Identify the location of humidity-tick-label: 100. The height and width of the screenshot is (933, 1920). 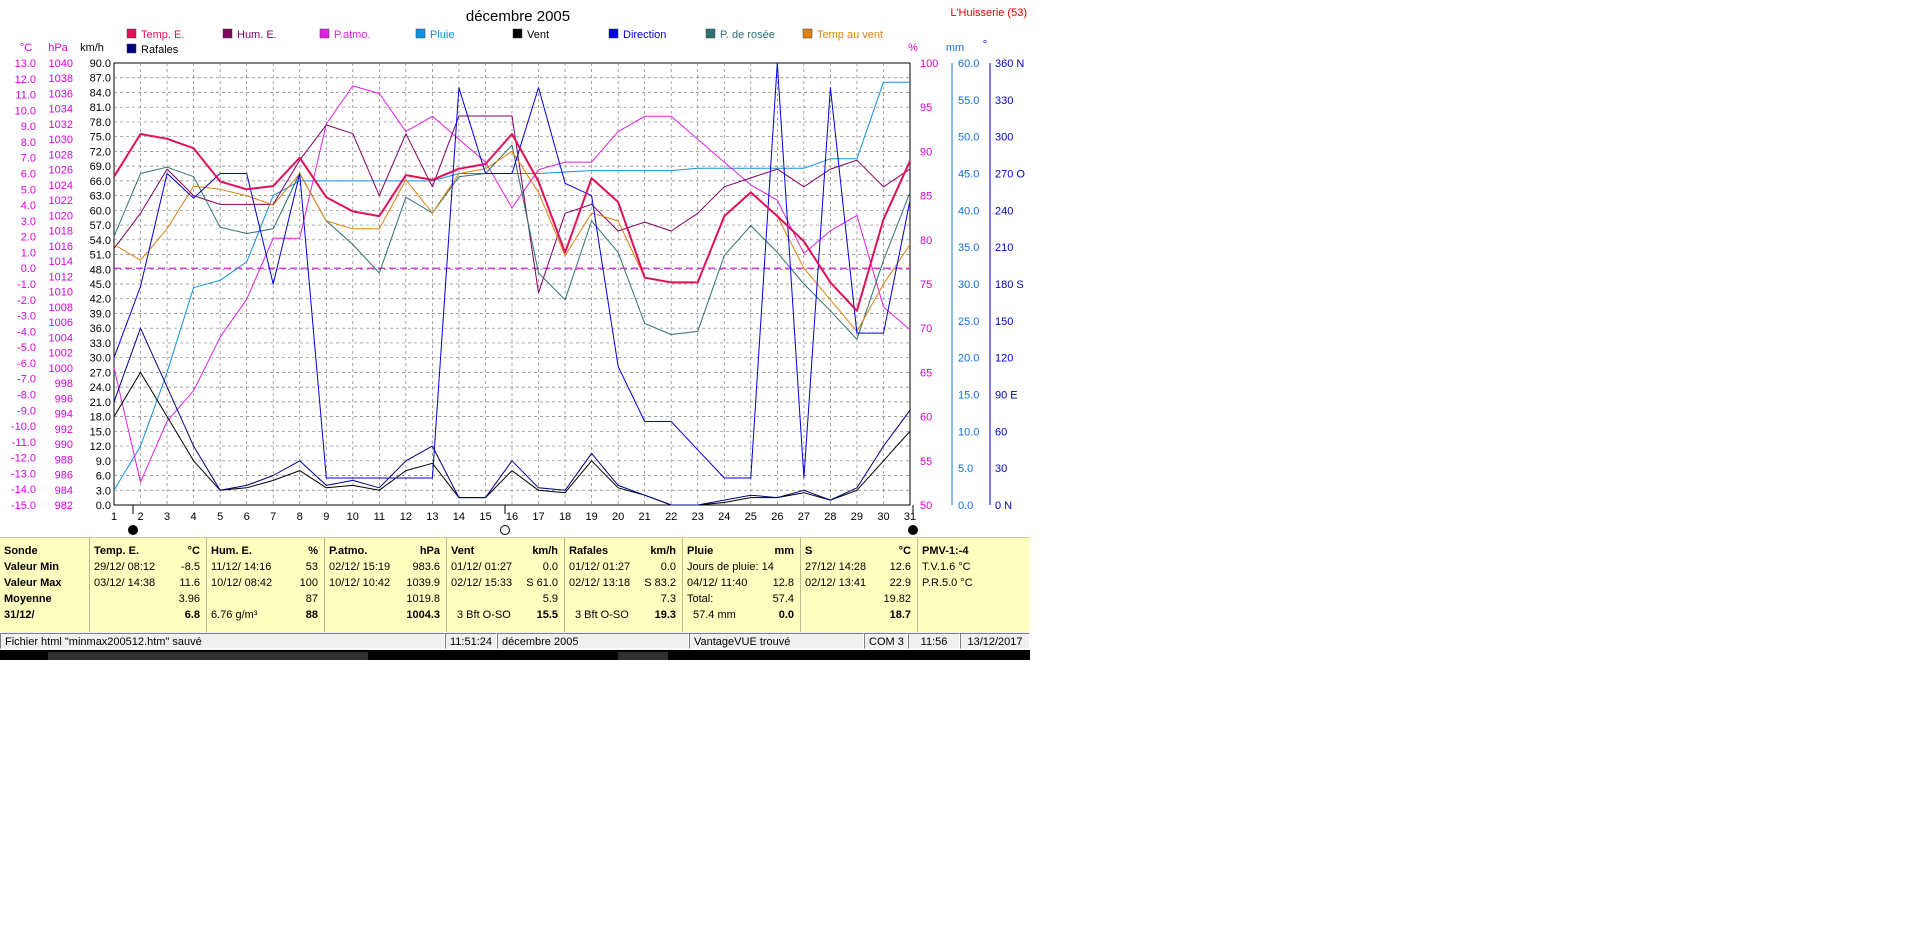
(929, 64).